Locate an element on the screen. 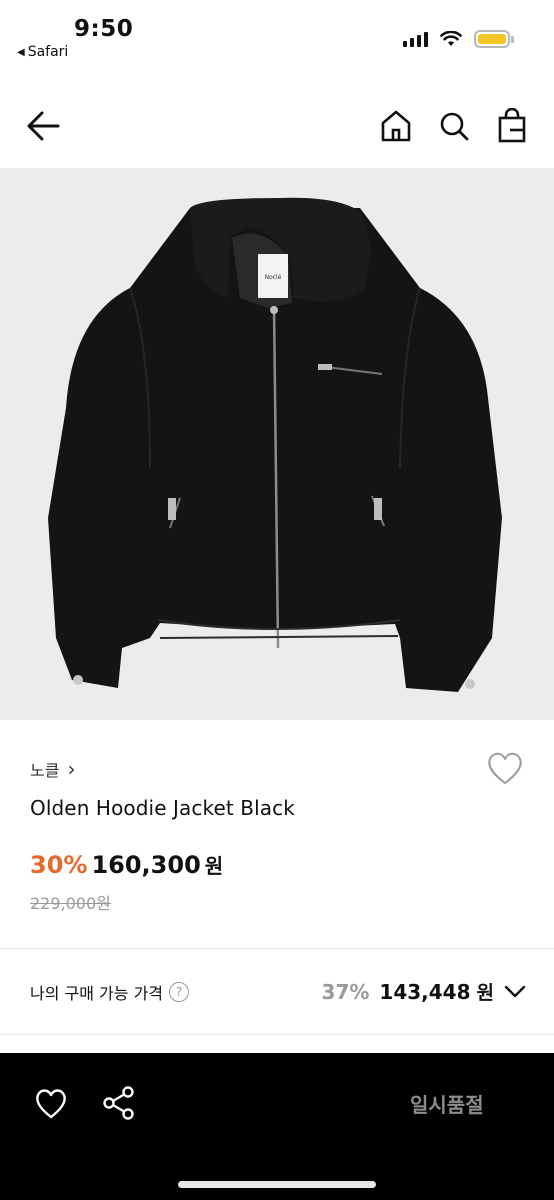 The height and width of the screenshot is (1200, 554). cellular-signal-icon is located at coordinates (415, 39).